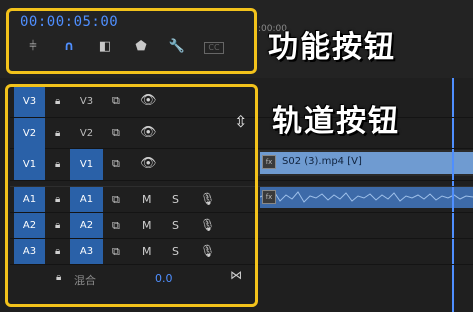 The image size is (473, 312). What do you see at coordinates (366, 163) in the screenshot?
I see `video-clip: fx S02 (3).mp4 [V]` at bounding box center [366, 163].